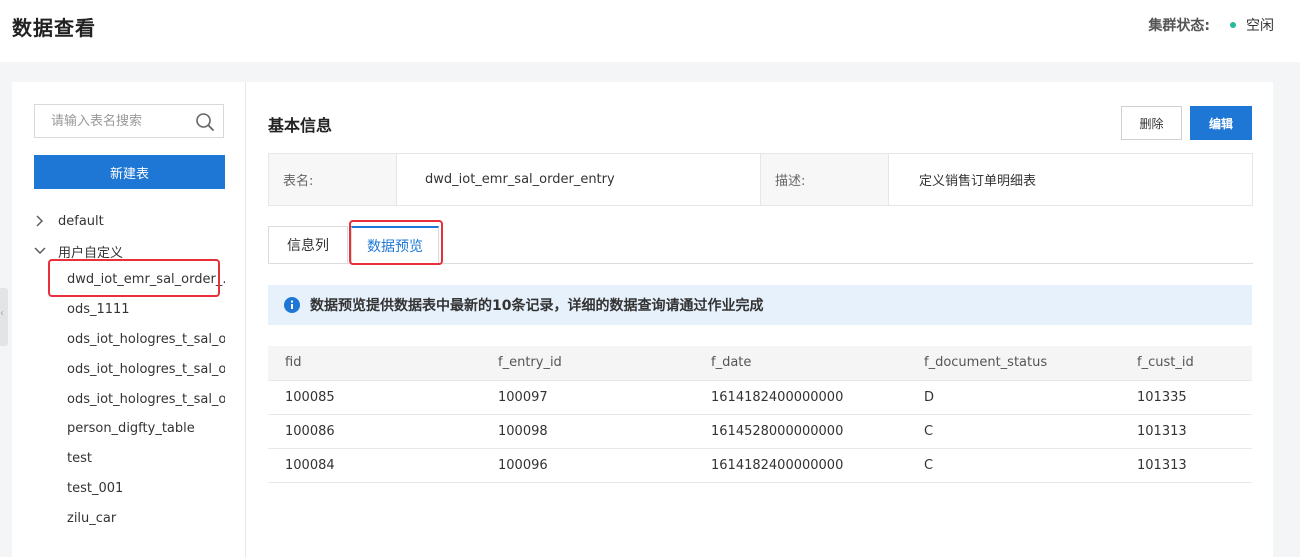 This screenshot has height=557, width=1300. I want to click on edit-button: 编辑, so click(1221, 123).